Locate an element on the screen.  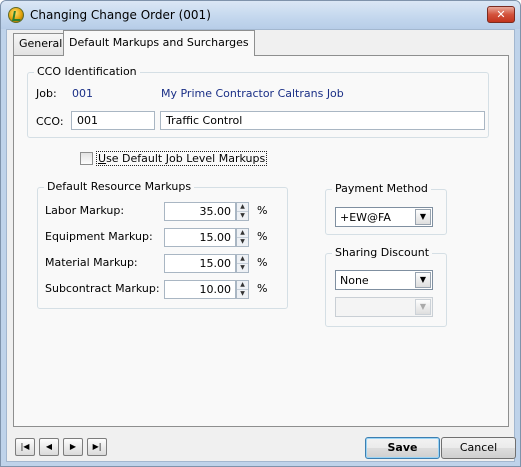
cco-description-field: Traffic Control is located at coordinates (322, 120).